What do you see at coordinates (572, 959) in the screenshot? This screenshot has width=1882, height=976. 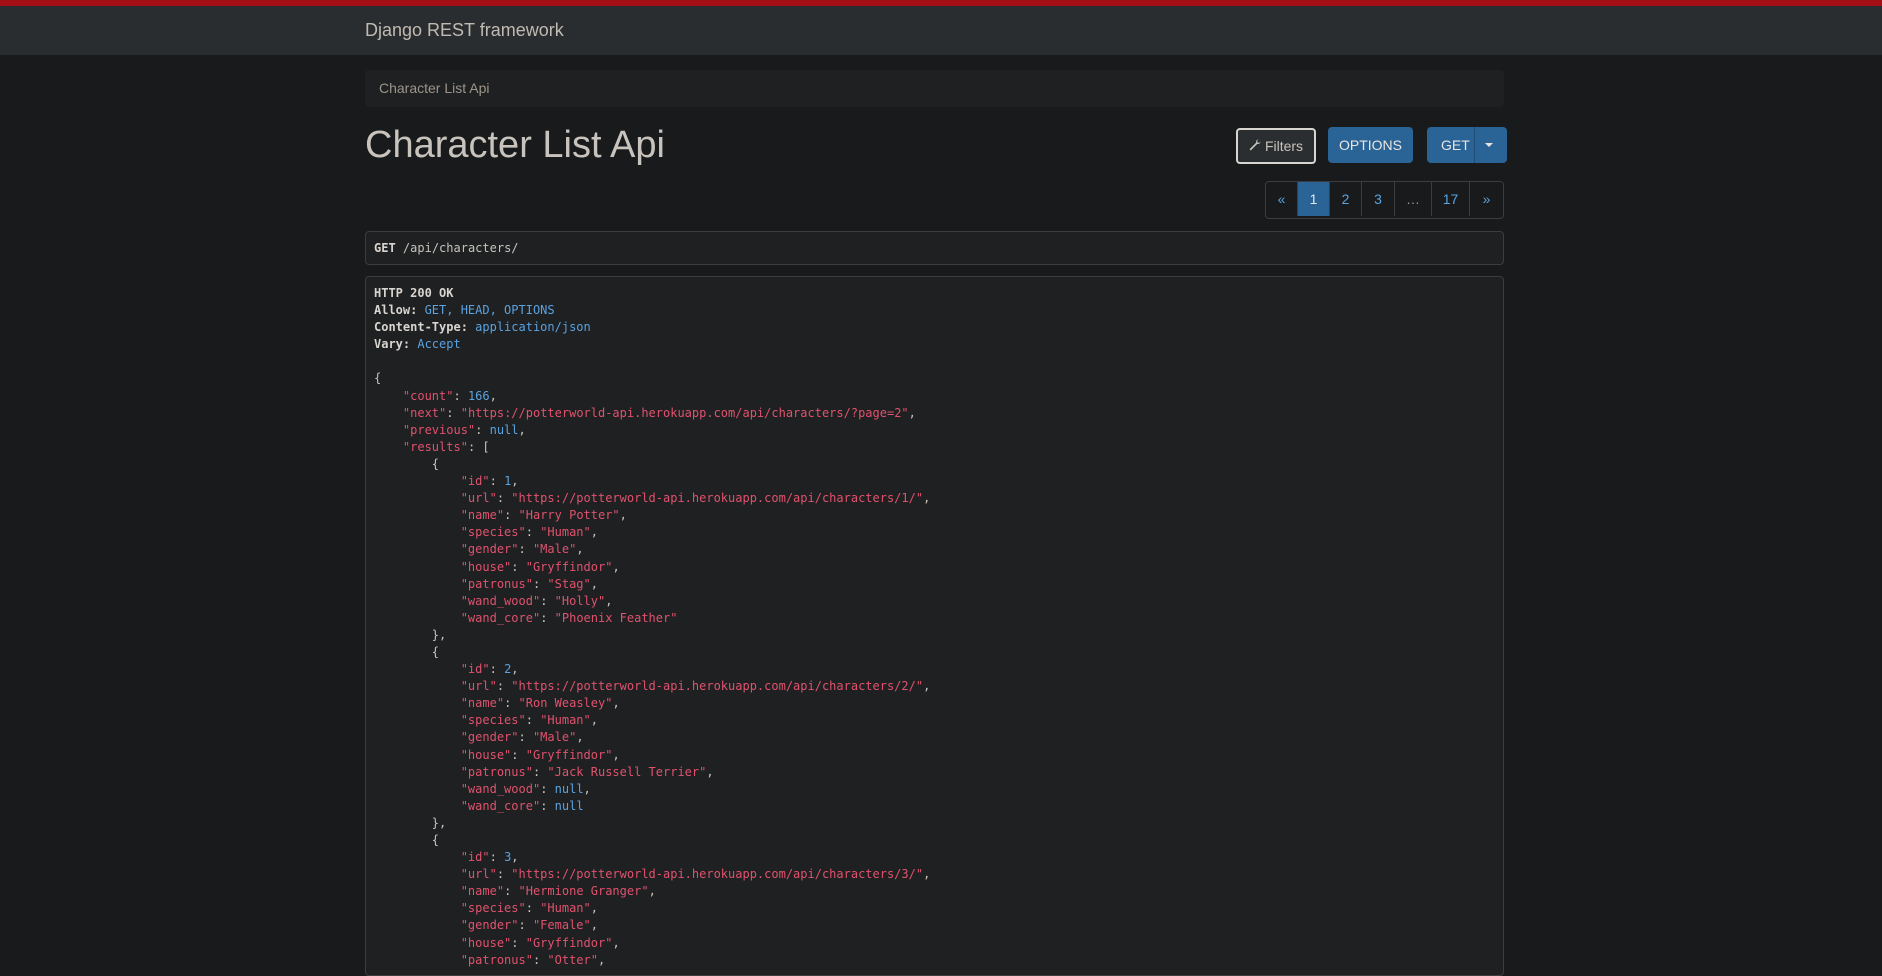 I see `json-patronus: "Otter"` at bounding box center [572, 959].